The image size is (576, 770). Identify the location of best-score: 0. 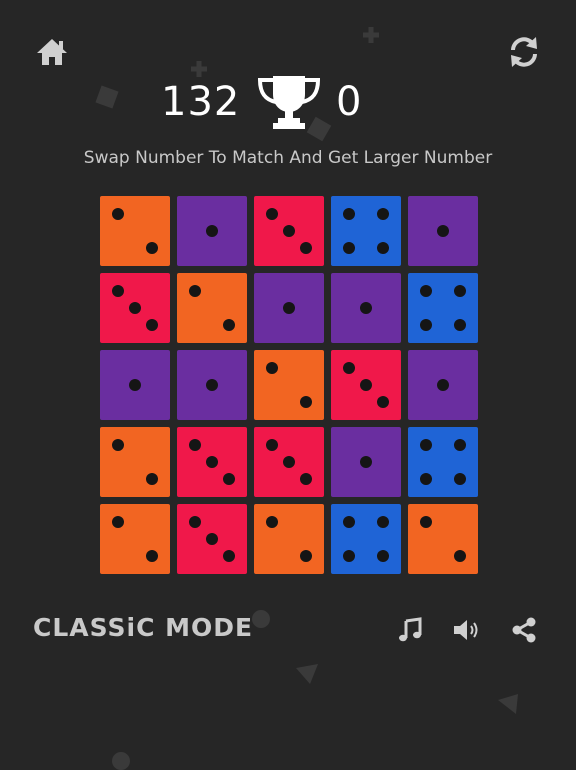
(349, 102).